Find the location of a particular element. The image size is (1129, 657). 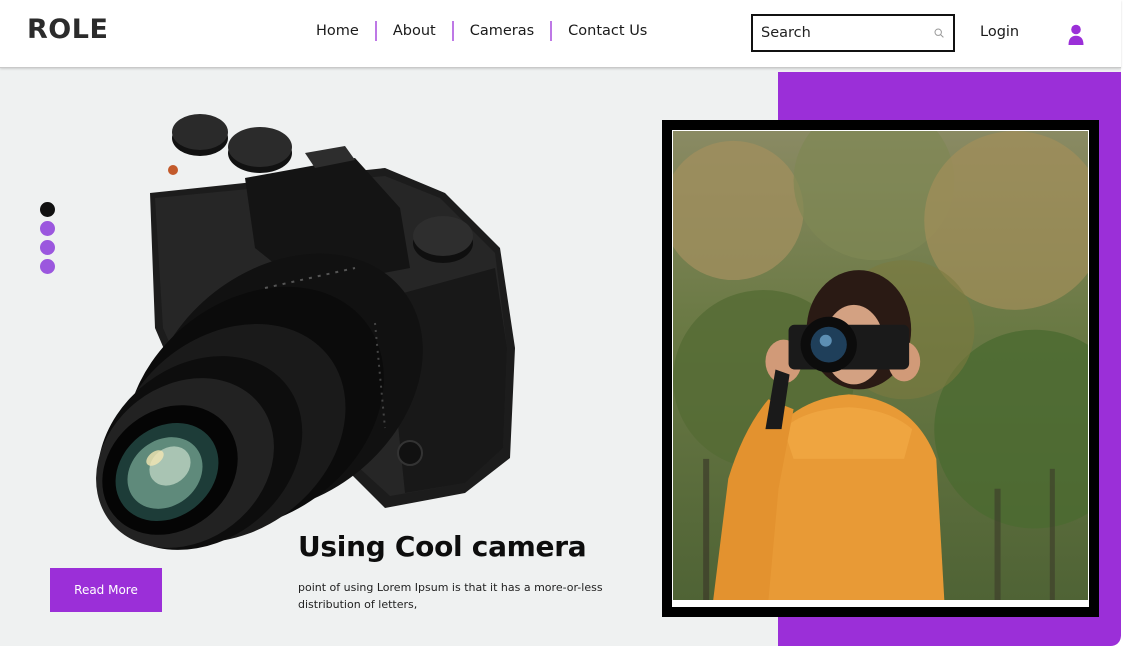

nav-item-about: About is located at coordinates (414, 31).